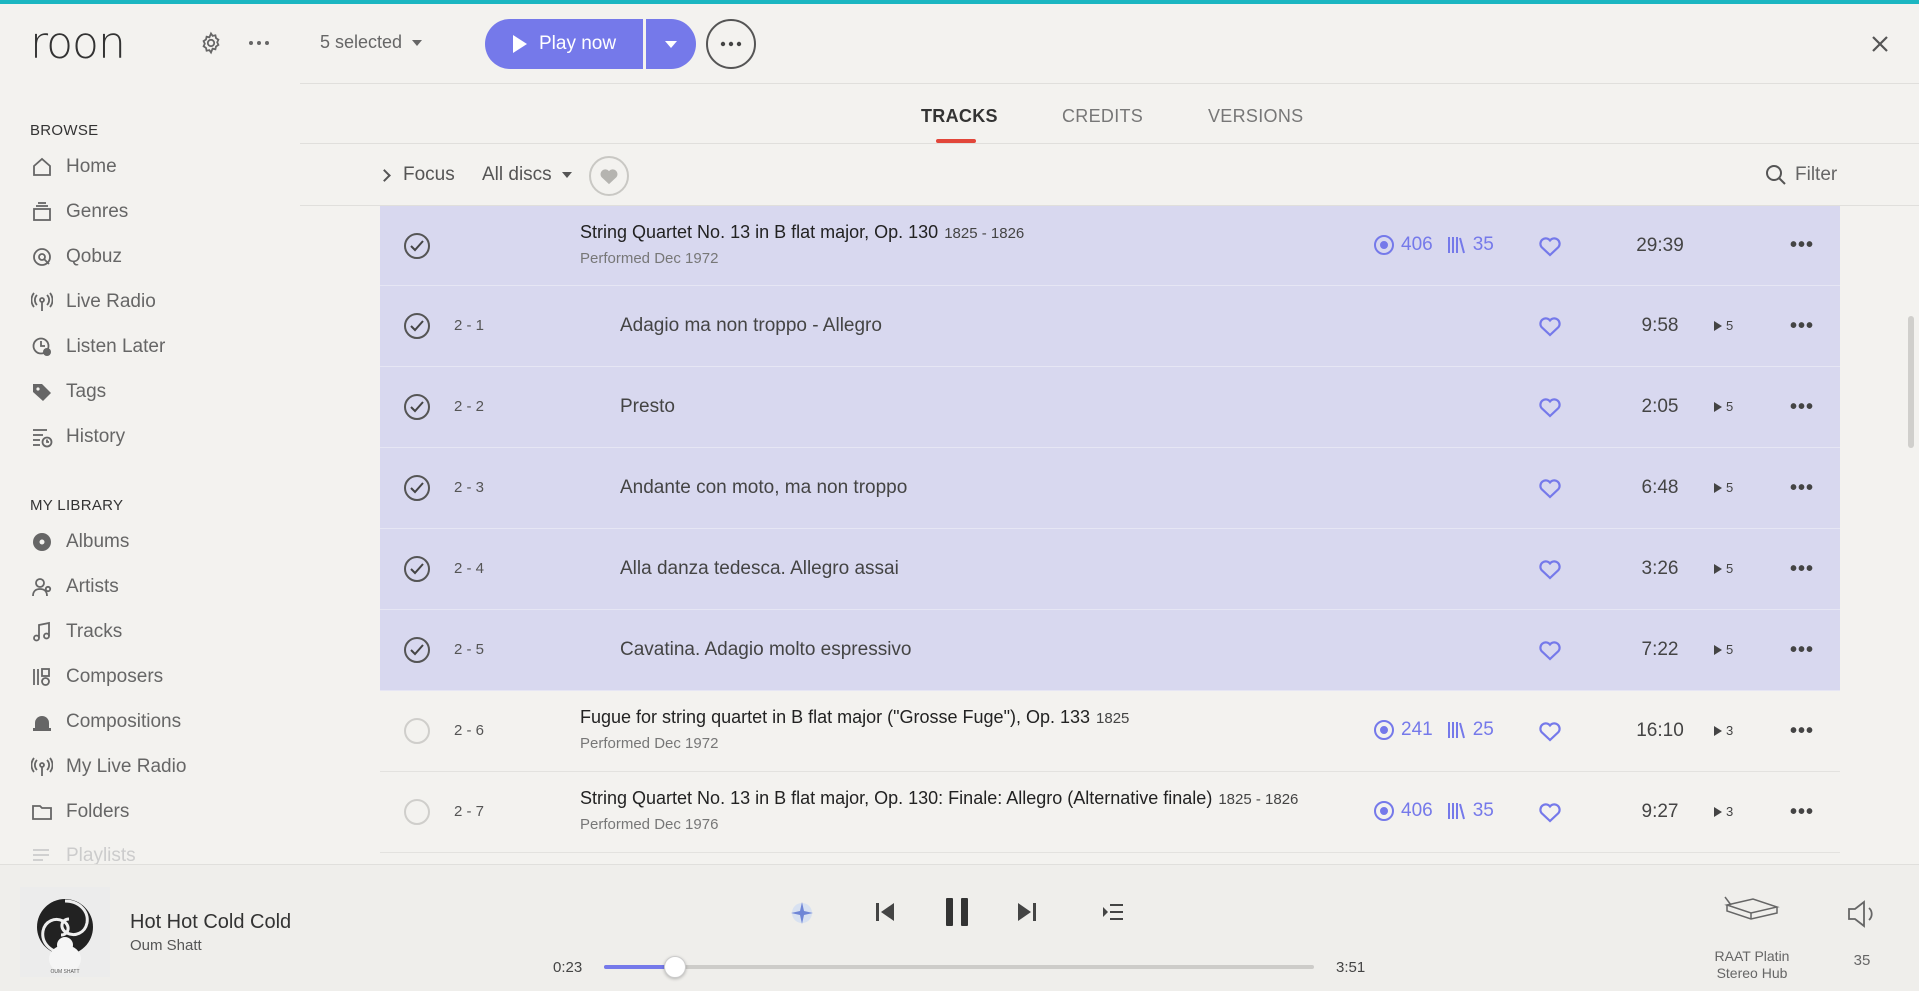 This screenshot has height=991, width=1919. Describe the element at coordinates (1483, 810) in the screenshot. I see `versions-count: 35` at that location.